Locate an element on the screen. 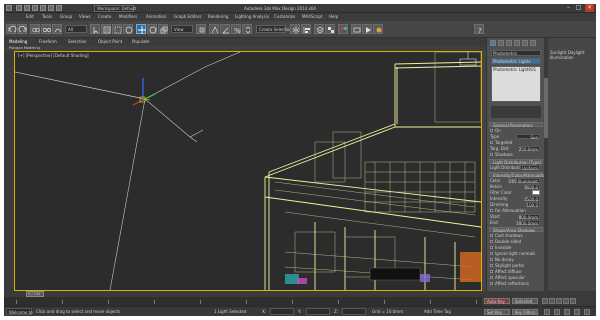  render-icon is located at coordinates (367, 29).